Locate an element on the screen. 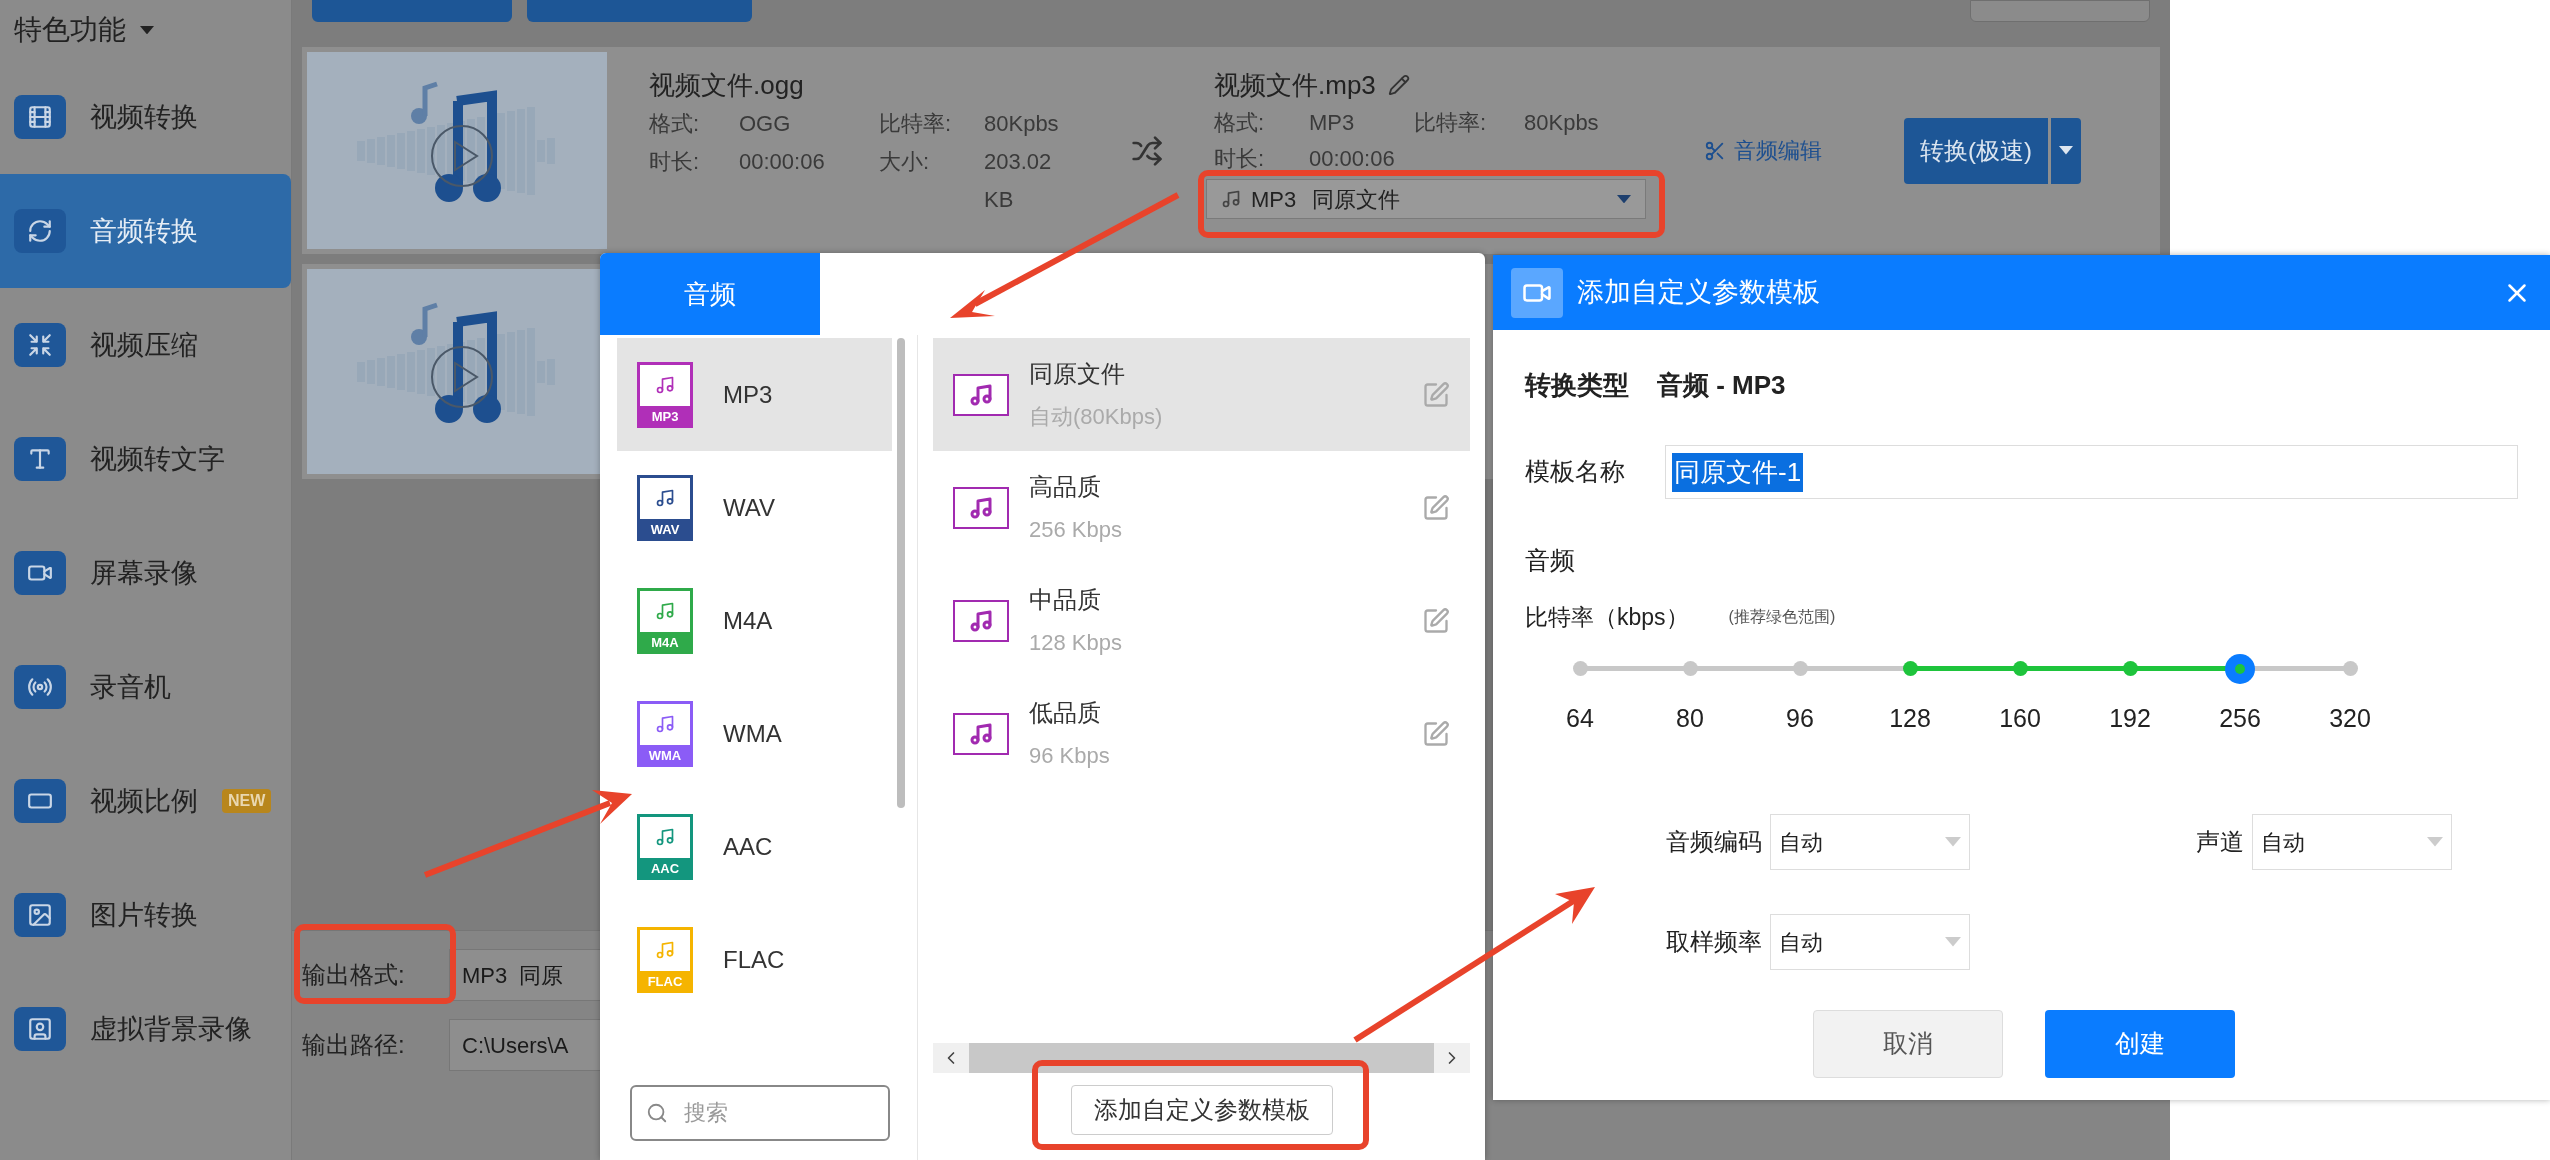 The width and height of the screenshot is (2550, 1160). tick-label: 128 is located at coordinates (1910, 718).